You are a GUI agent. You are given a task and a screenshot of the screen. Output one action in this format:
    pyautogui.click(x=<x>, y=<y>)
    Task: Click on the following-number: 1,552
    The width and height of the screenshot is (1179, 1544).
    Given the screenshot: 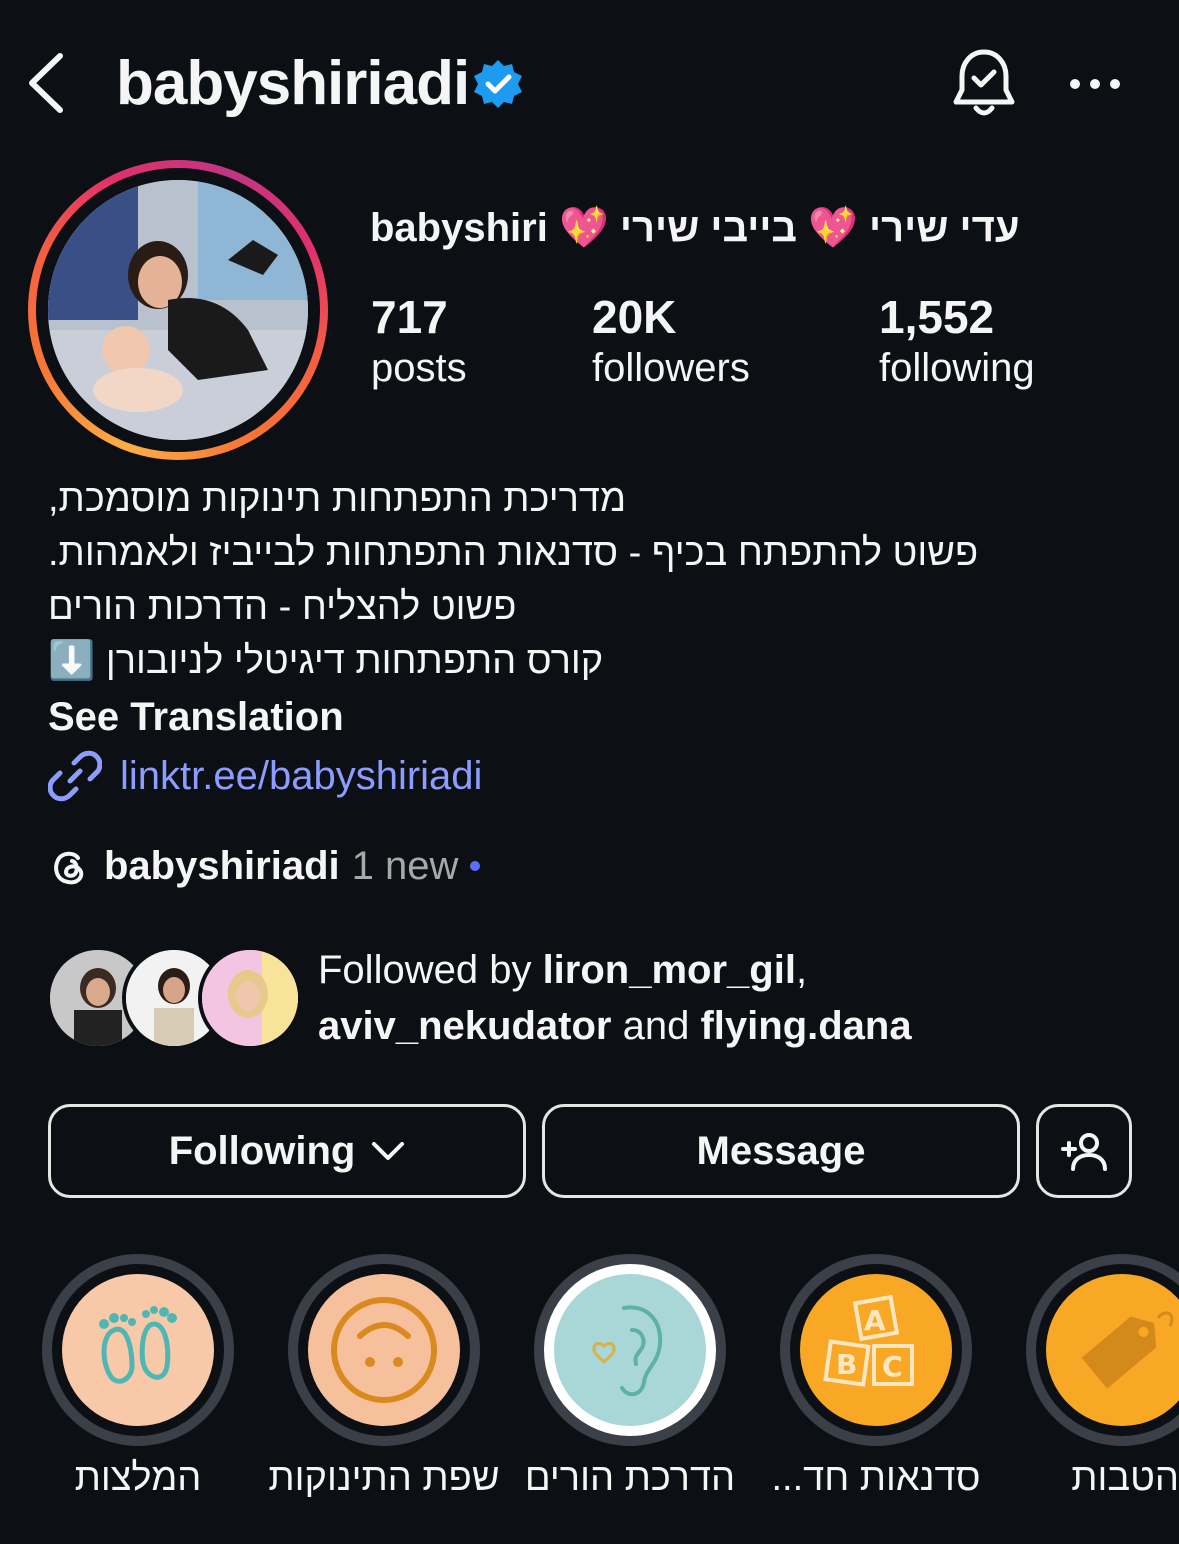 What is the action you would take?
    pyautogui.click(x=937, y=317)
    